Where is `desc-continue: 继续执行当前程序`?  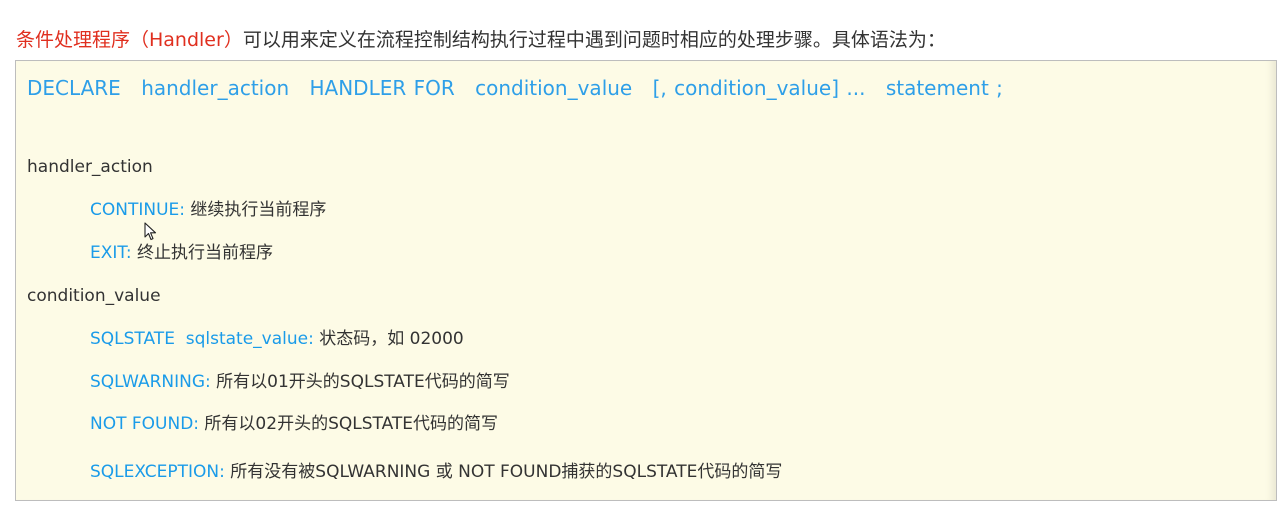
desc-continue: 继续执行当前程序 is located at coordinates (256, 210).